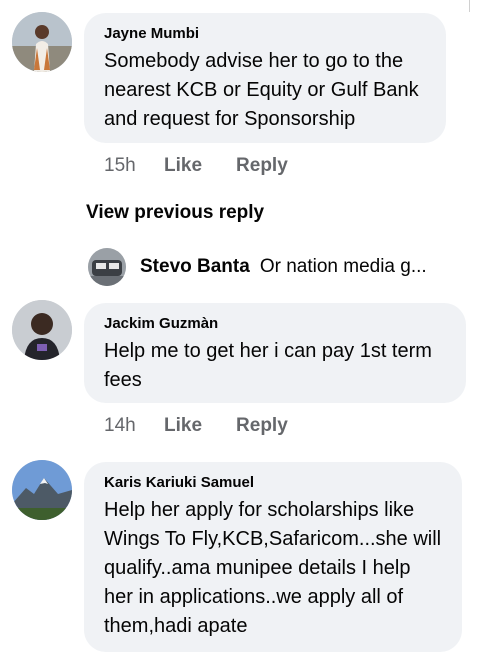  What do you see at coordinates (265, 34) in the screenshot?
I see `comment-author: Jayne Mumbi` at bounding box center [265, 34].